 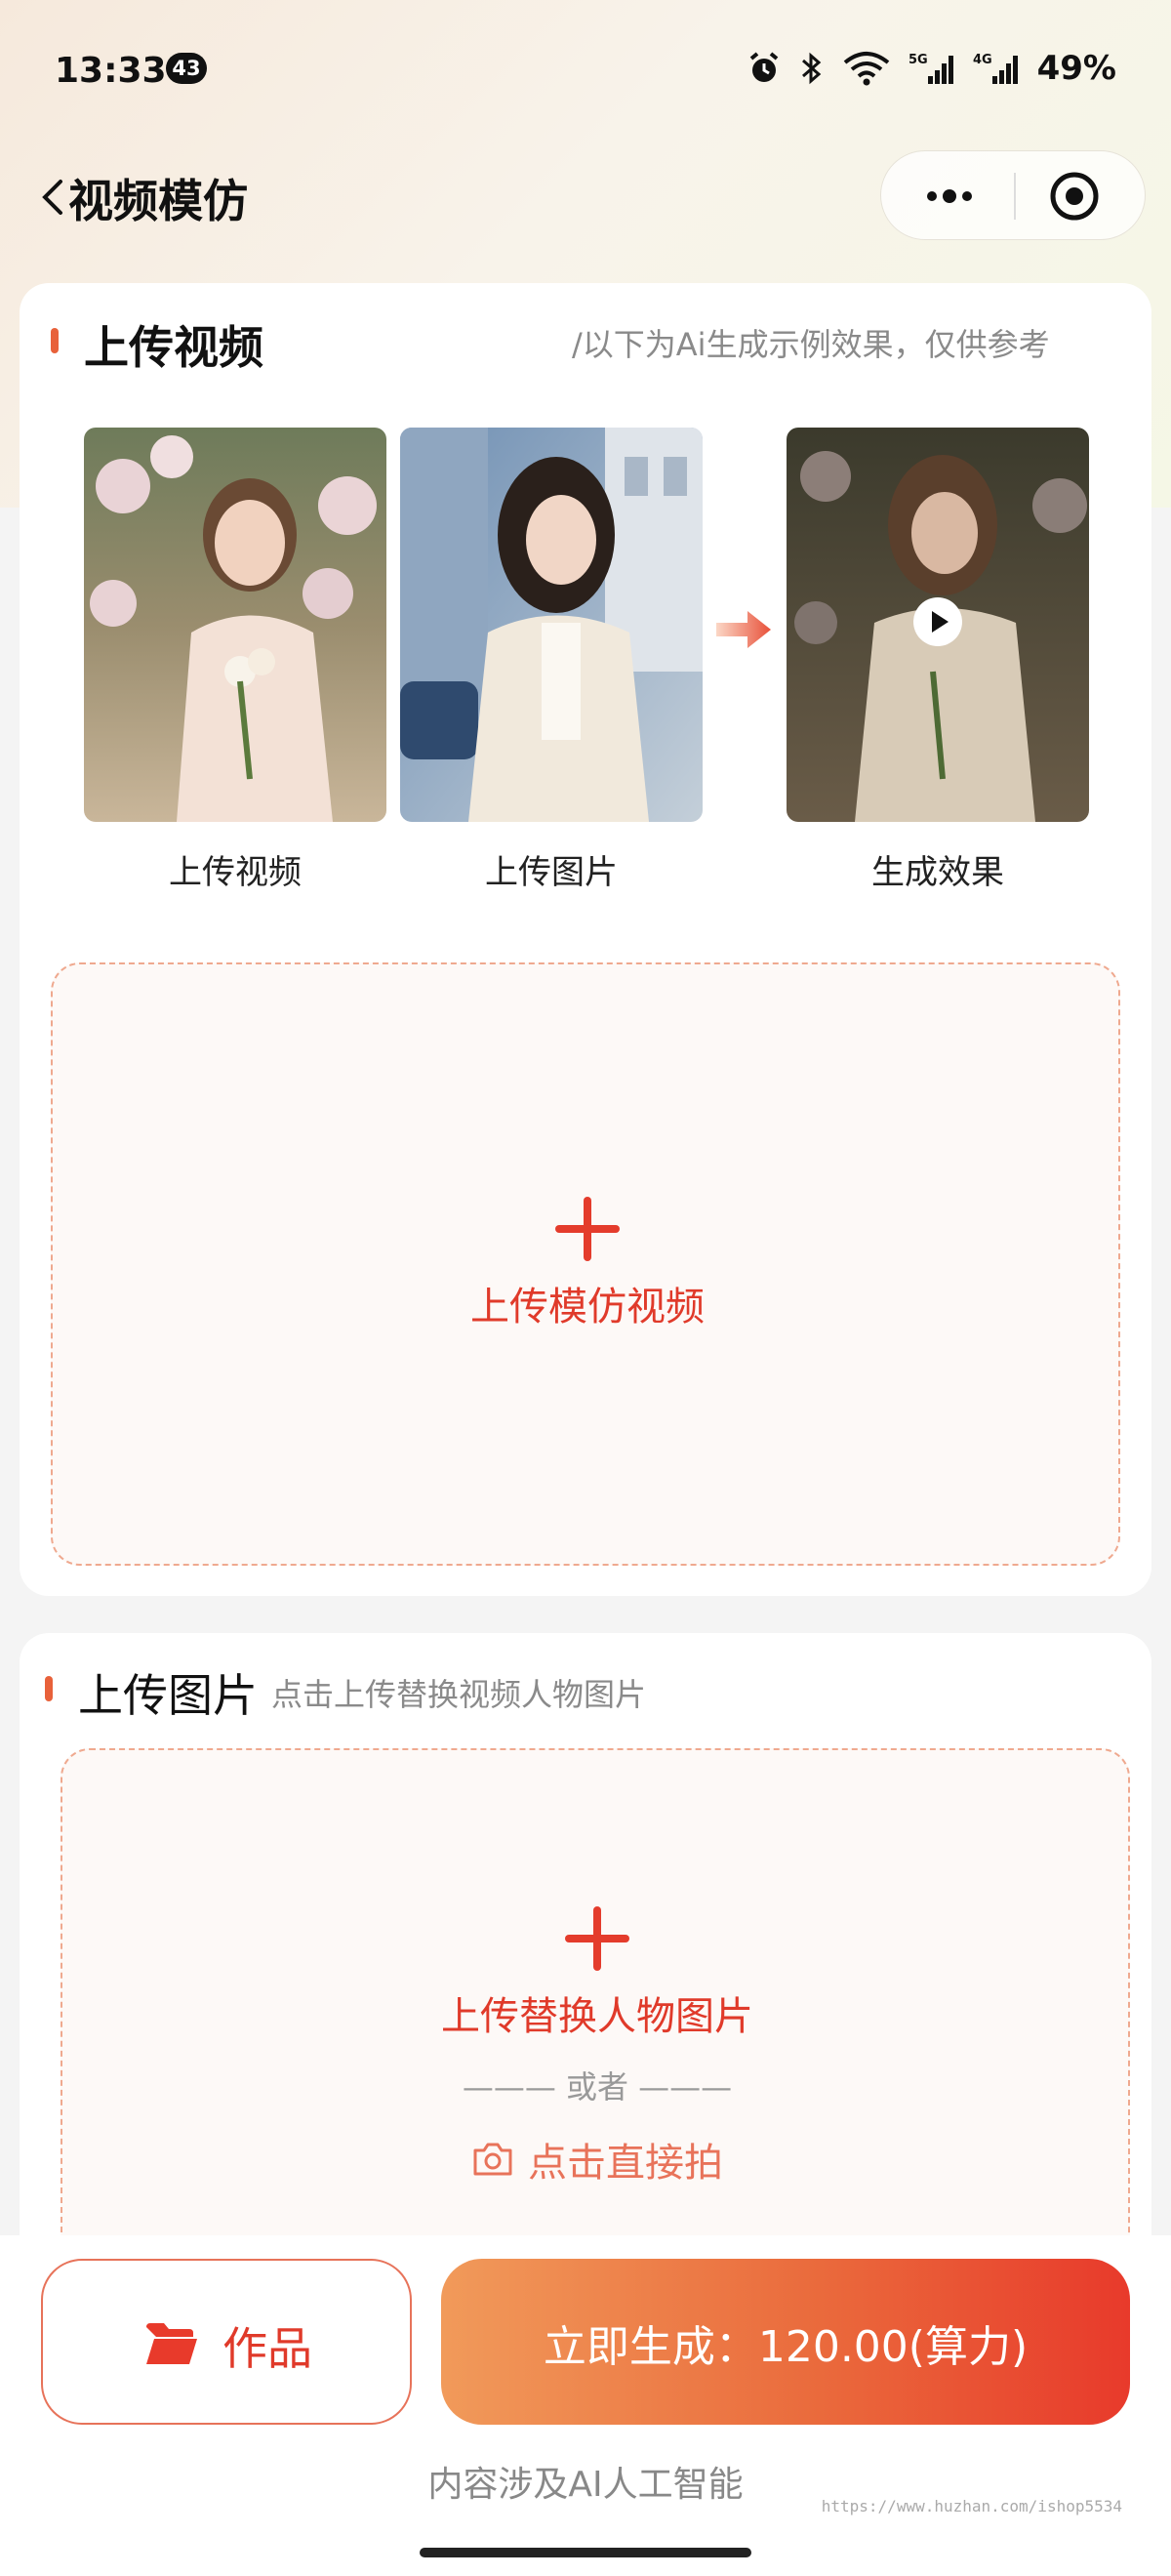 What do you see at coordinates (158, 201) in the screenshot?
I see `page-title: 视频模仿` at bounding box center [158, 201].